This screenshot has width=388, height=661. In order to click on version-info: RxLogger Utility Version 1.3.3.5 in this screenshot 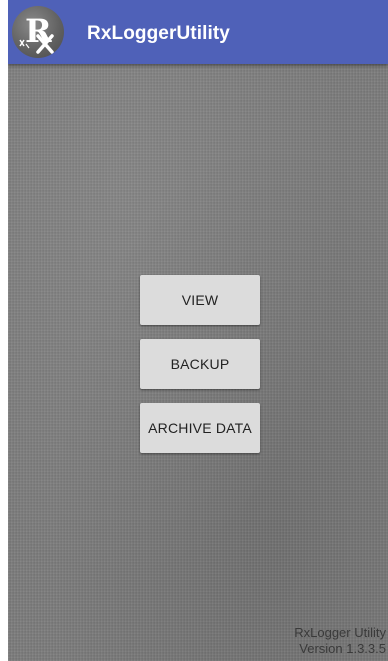, I will do `click(340, 641)`.